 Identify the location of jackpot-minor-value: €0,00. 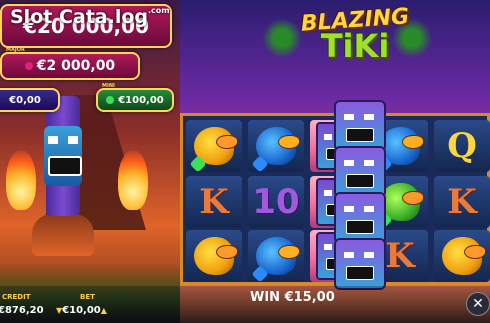
(25, 100).